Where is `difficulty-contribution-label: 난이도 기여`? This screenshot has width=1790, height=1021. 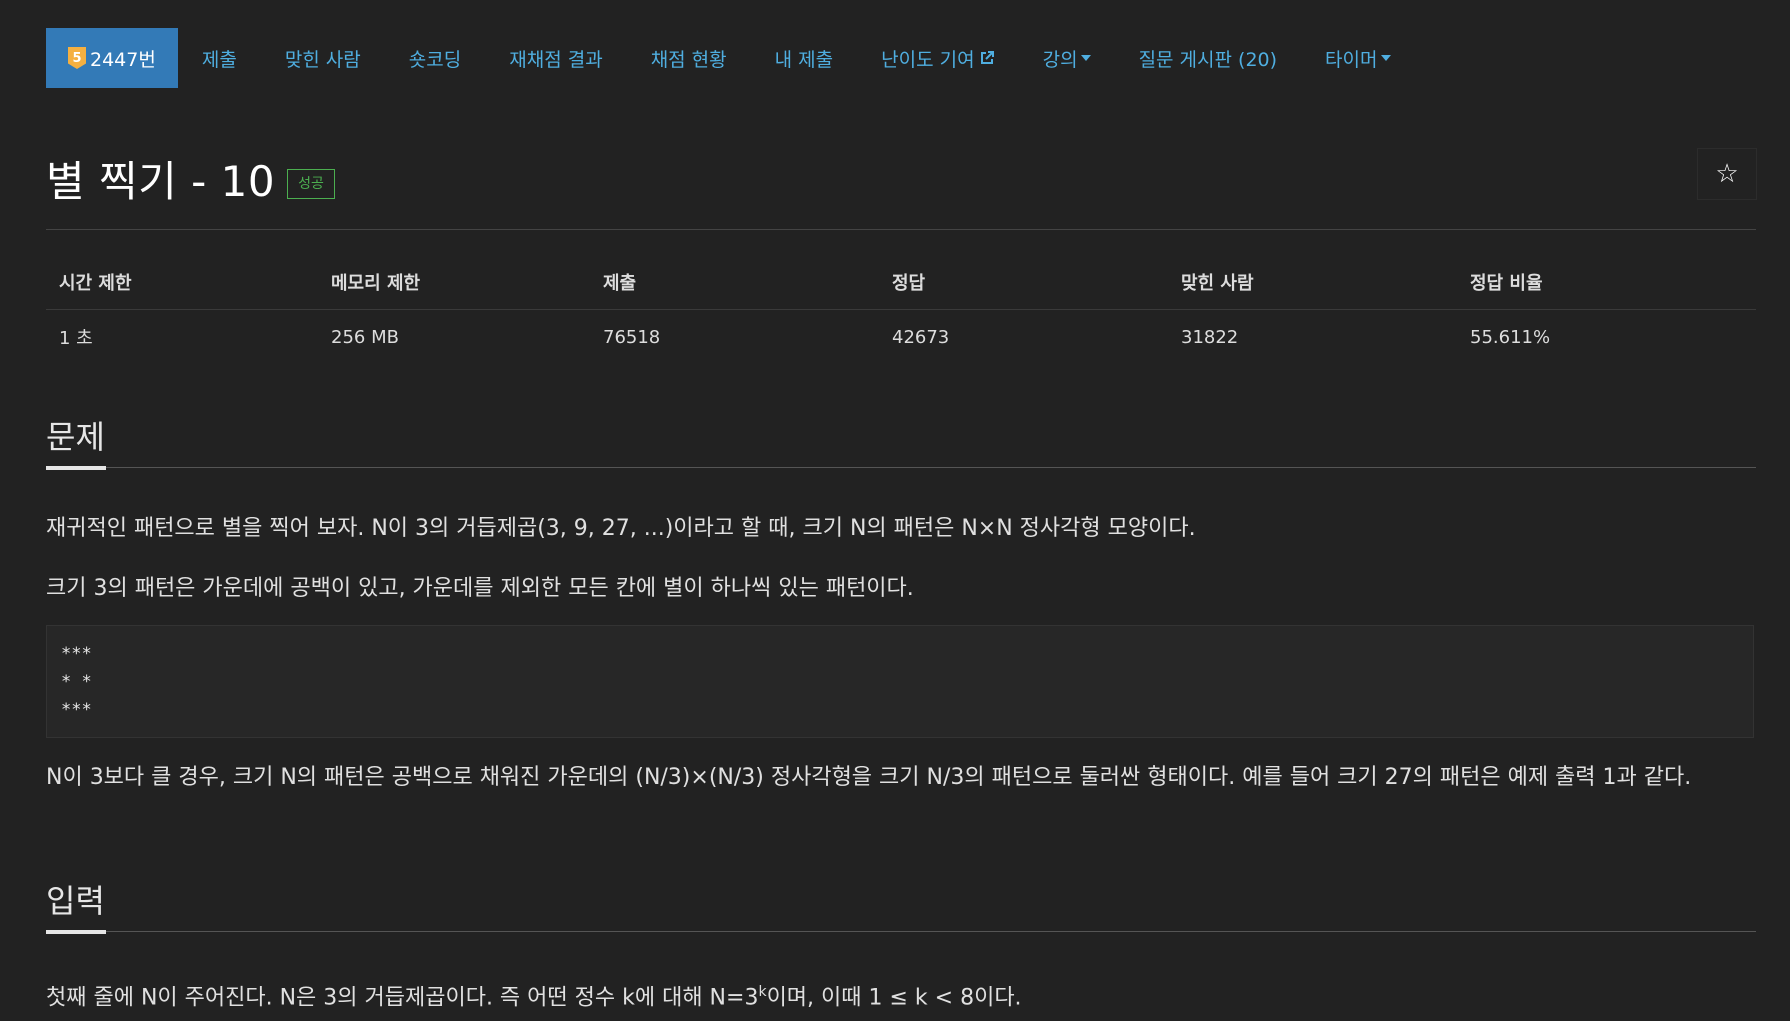 difficulty-contribution-label: 난이도 기여 is located at coordinates (928, 59).